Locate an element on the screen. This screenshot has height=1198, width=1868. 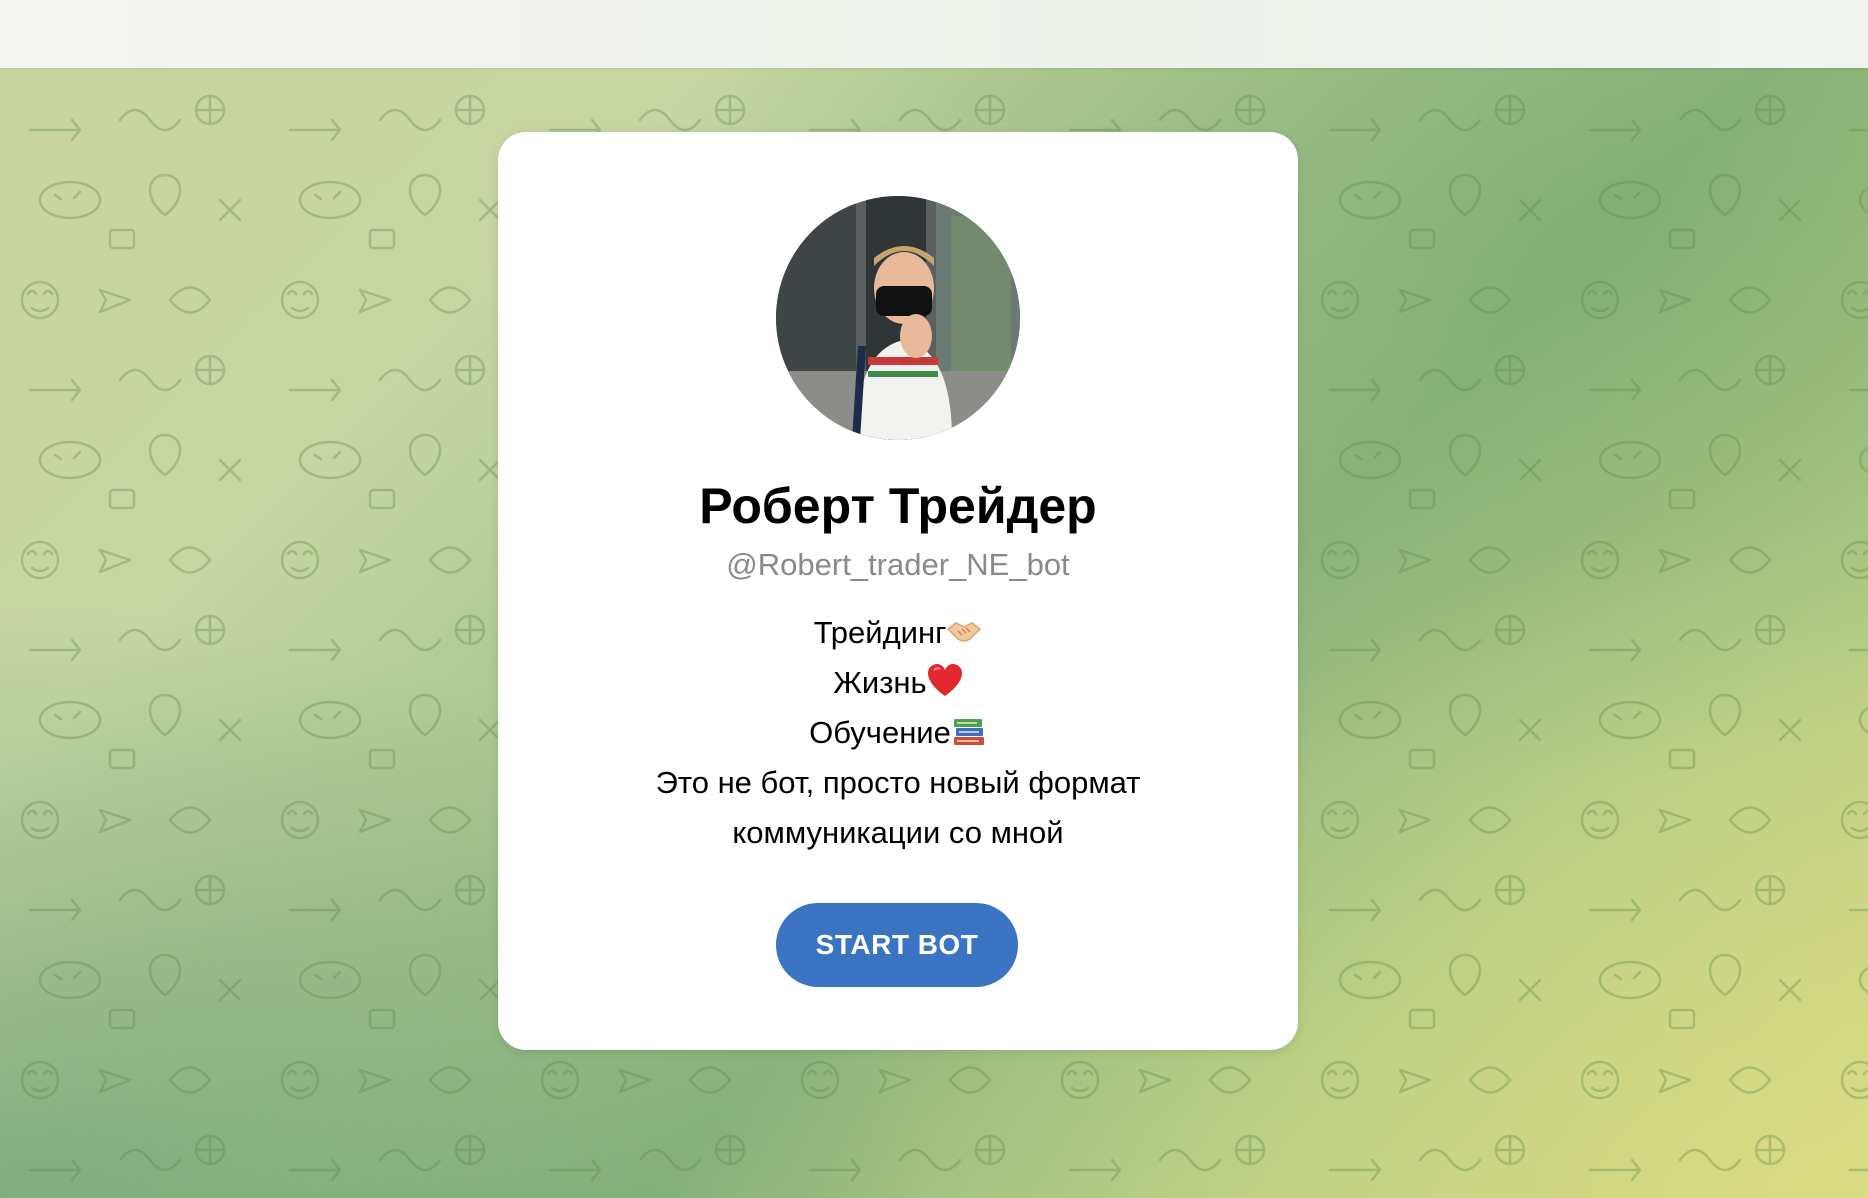
books-icon is located at coordinates (968, 732).